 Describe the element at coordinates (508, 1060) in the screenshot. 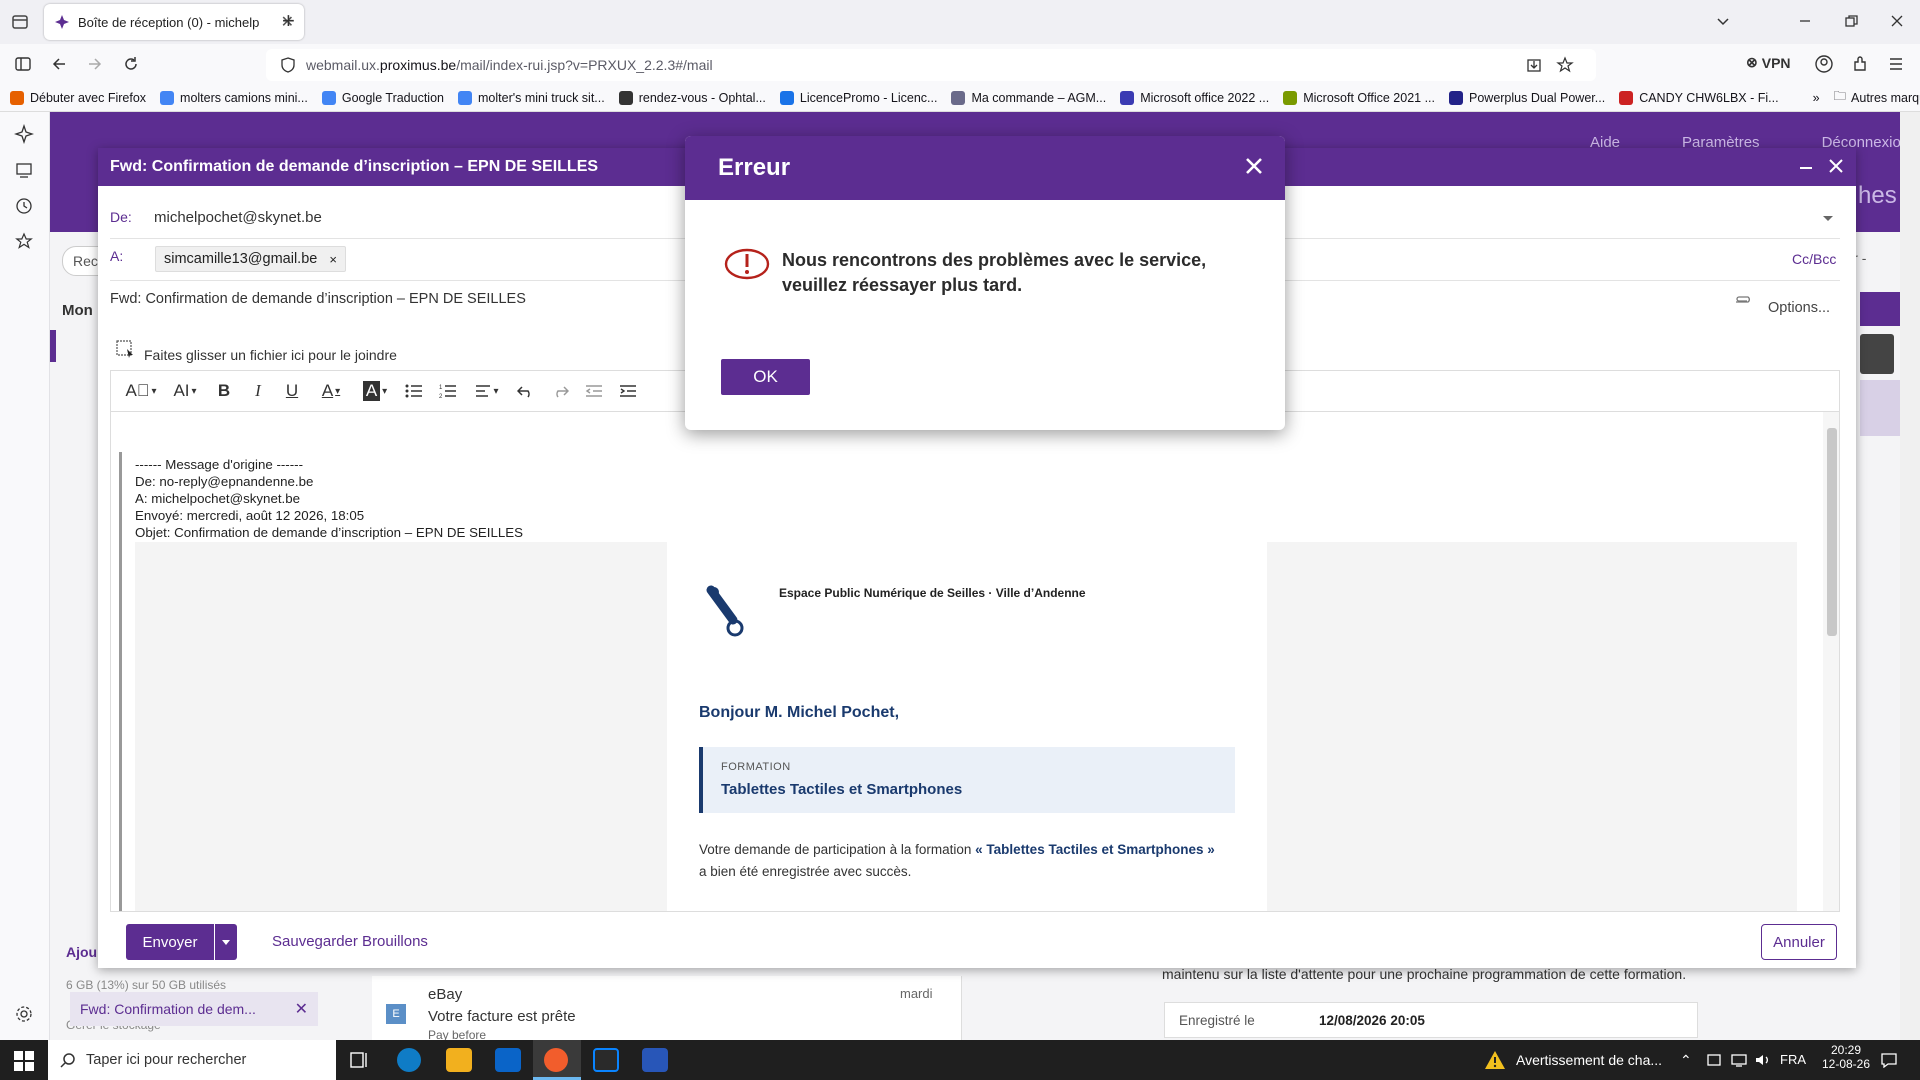

I see `outlook-icon` at that location.